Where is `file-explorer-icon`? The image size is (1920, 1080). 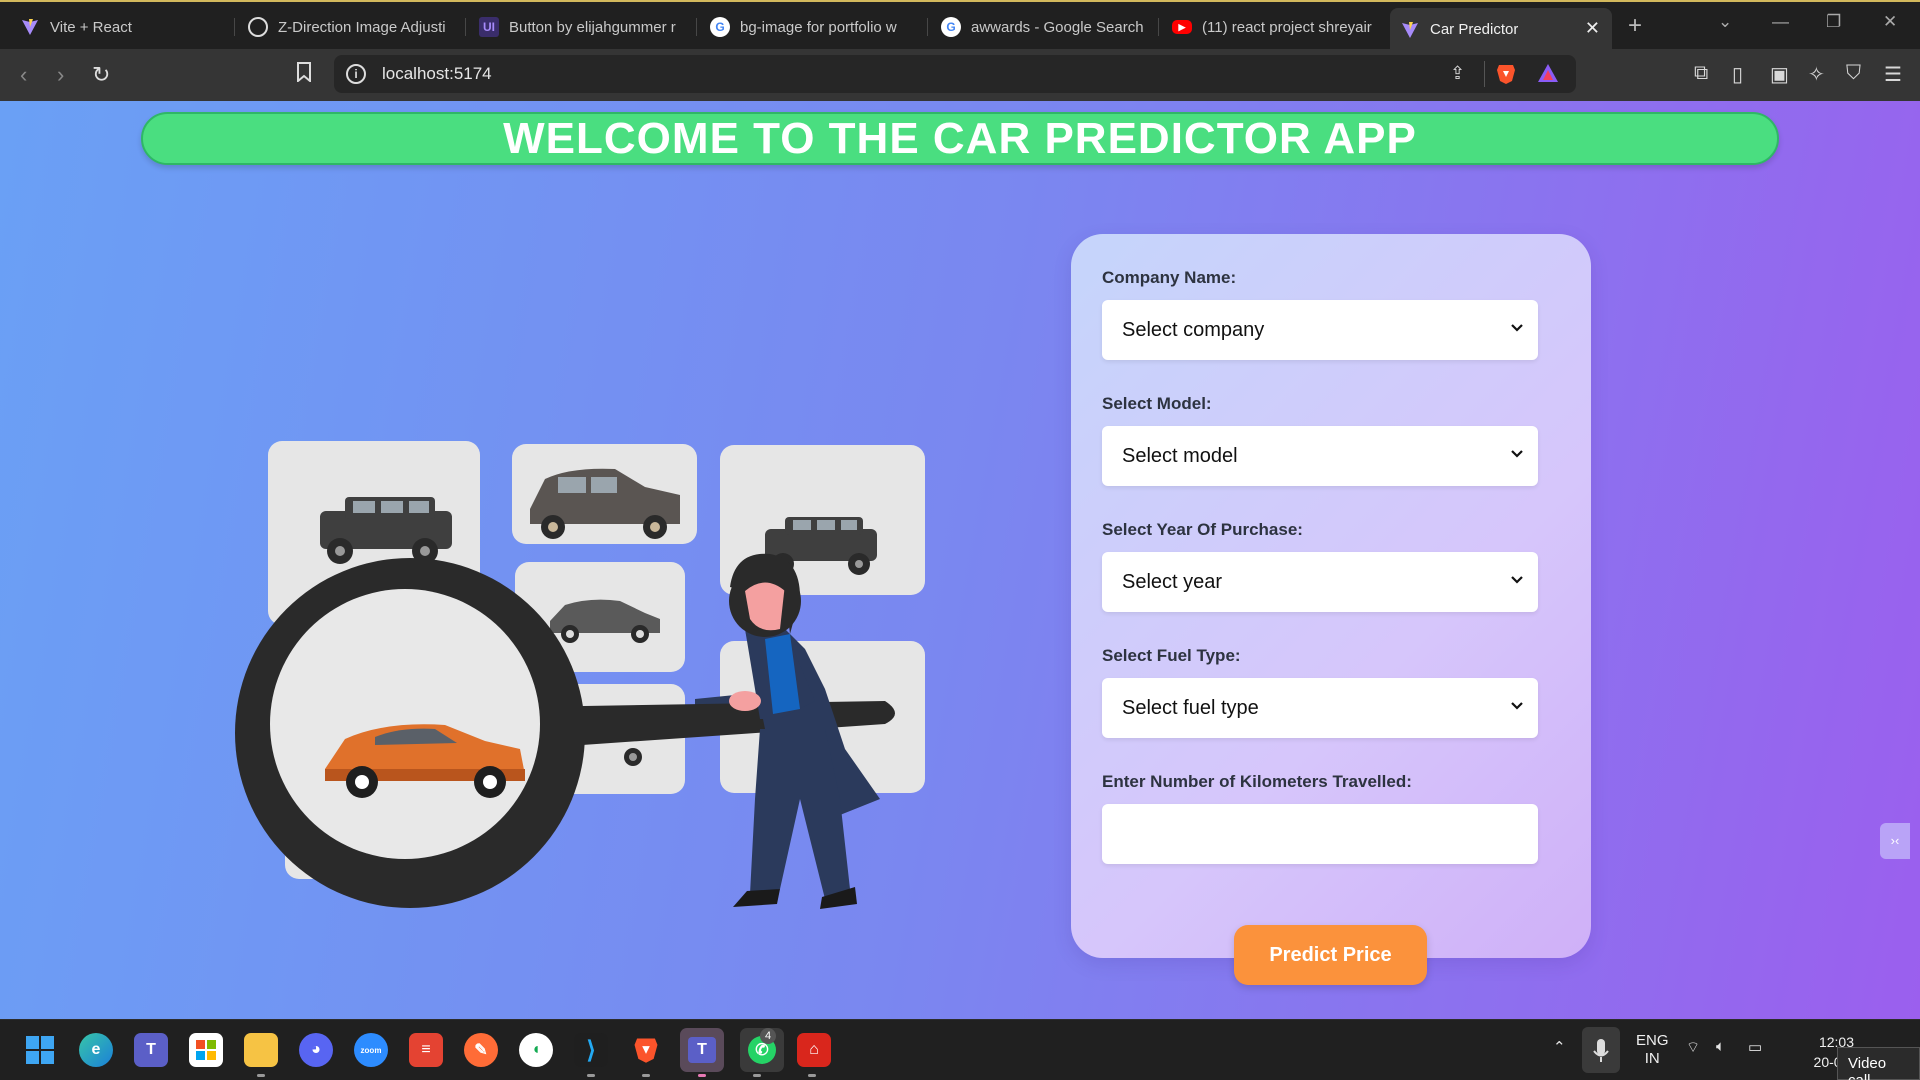
file-explorer-icon is located at coordinates (261, 1050).